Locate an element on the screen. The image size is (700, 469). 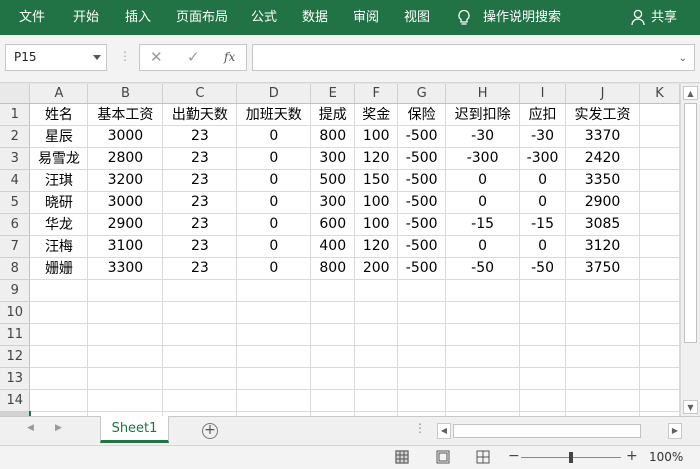
column-header-f: F is located at coordinates (376, 94).